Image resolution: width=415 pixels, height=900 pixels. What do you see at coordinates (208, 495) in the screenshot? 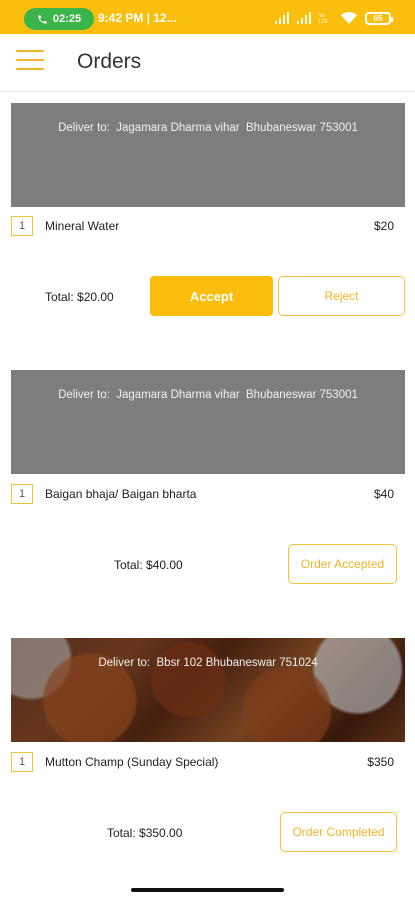
I see `order-item-row: 1 Baigan bhaja/ Baigan bharta $40` at bounding box center [208, 495].